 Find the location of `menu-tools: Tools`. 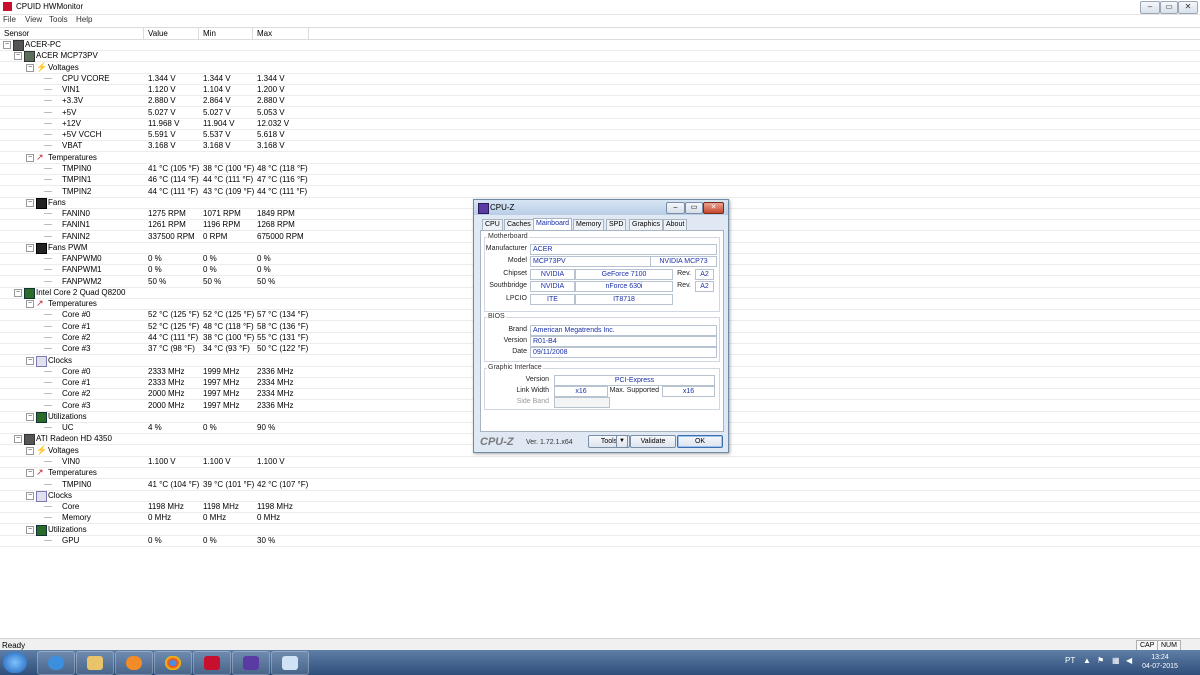

menu-tools: Tools is located at coordinates (58, 19).